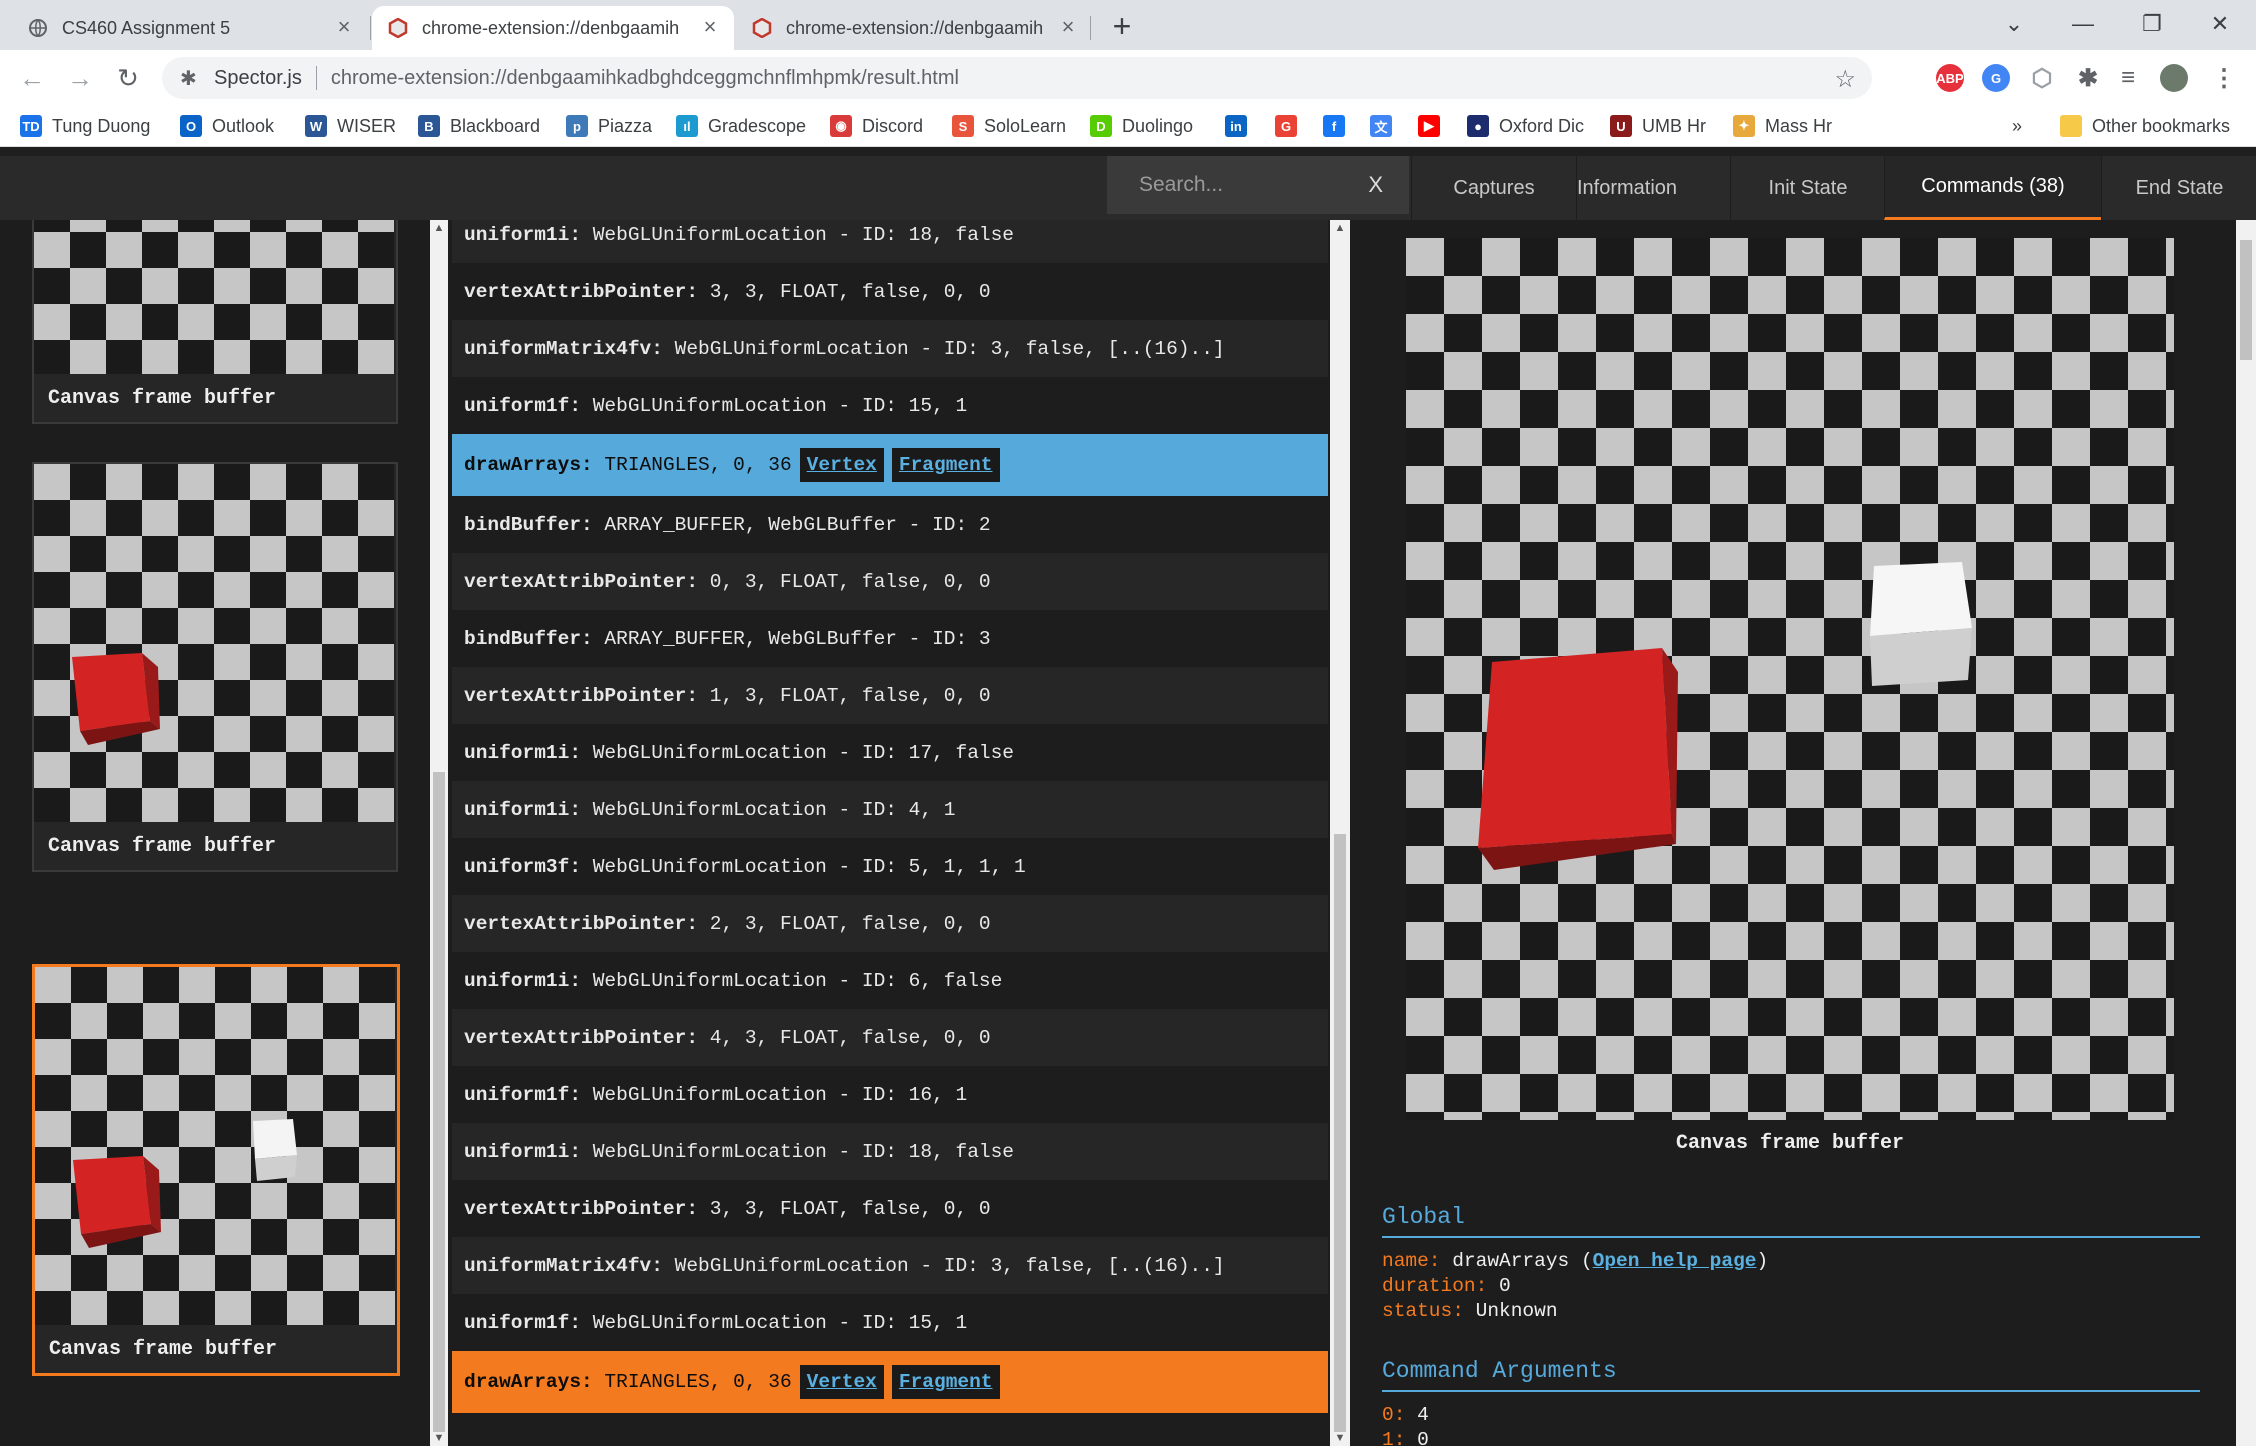 This screenshot has width=2256, height=1446. What do you see at coordinates (2088, 78) in the screenshot?
I see `extensions-puzzle-icon: ✱` at bounding box center [2088, 78].